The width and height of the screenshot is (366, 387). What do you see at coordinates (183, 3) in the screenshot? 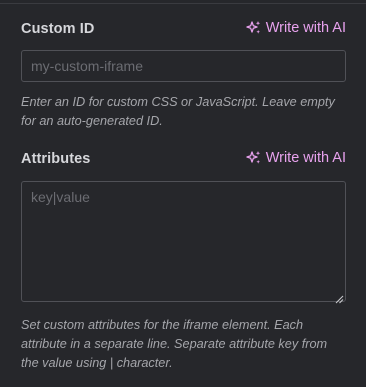
I see `section-divider` at bounding box center [183, 3].